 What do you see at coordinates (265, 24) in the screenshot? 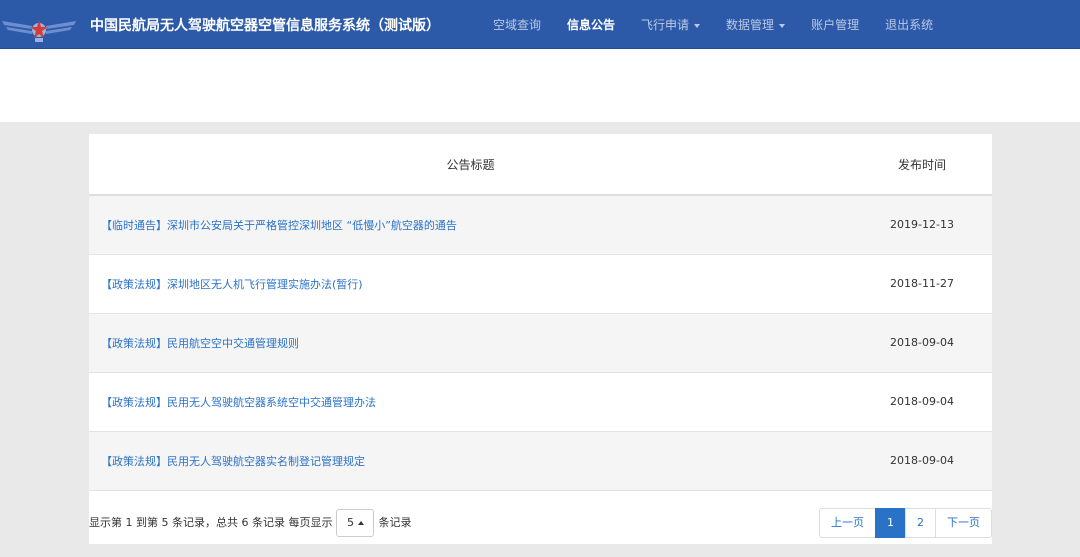
I see `app-title: 中国民航局无人驾驶航空器空管信息服务系统（测试版）` at bounding box center [265, 24].